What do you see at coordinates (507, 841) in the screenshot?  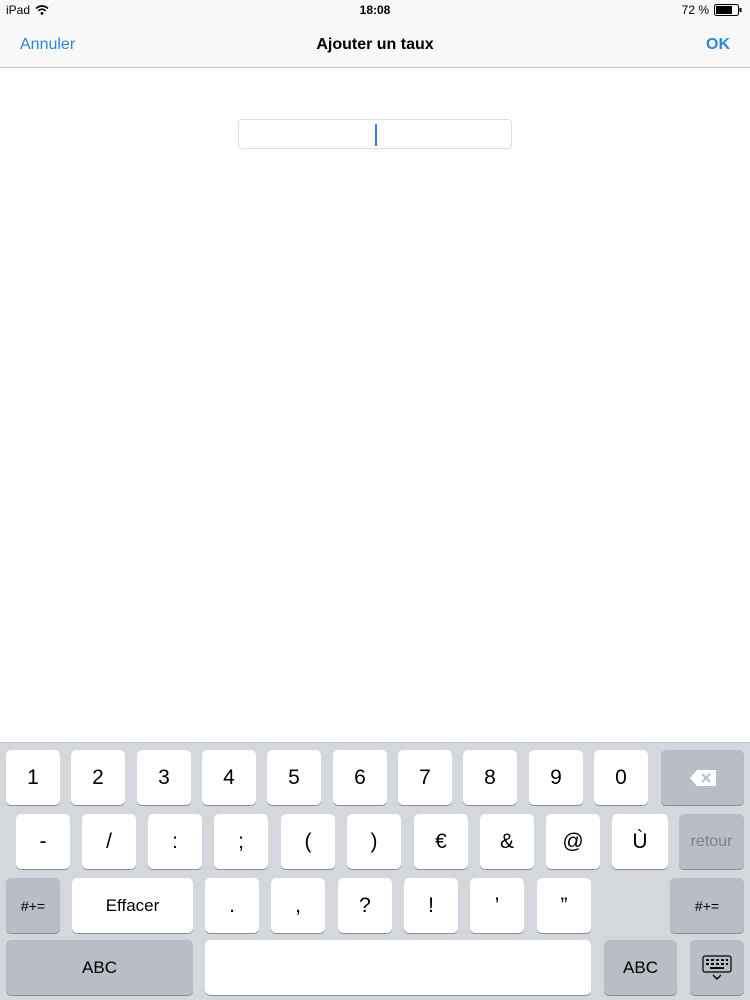 I see `key-ampersand: &` at bounding box center [507, 841].